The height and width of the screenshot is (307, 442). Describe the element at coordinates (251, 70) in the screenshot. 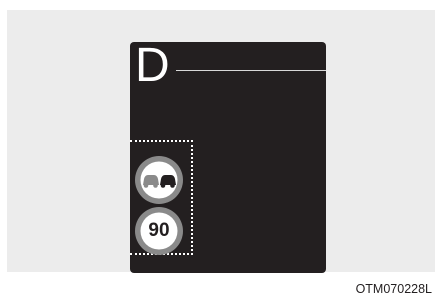

I see `gear-divider-line` at that location.